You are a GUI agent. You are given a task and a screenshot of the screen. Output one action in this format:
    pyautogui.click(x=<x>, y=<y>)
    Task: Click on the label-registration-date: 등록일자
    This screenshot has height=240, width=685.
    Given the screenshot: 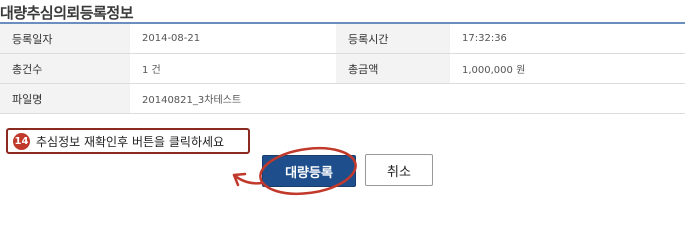 What is the action you would take?
    pyautogui.click(x=65, y=38)
    